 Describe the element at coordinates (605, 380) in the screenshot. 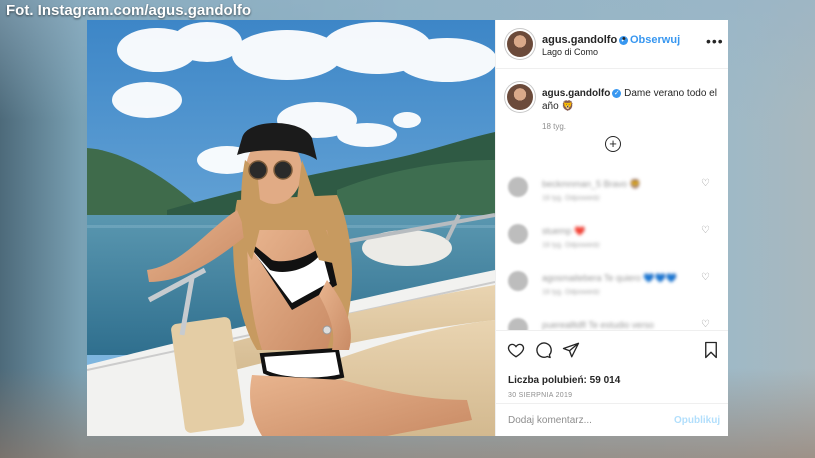

I see `likes-number: 59 014` at that location.